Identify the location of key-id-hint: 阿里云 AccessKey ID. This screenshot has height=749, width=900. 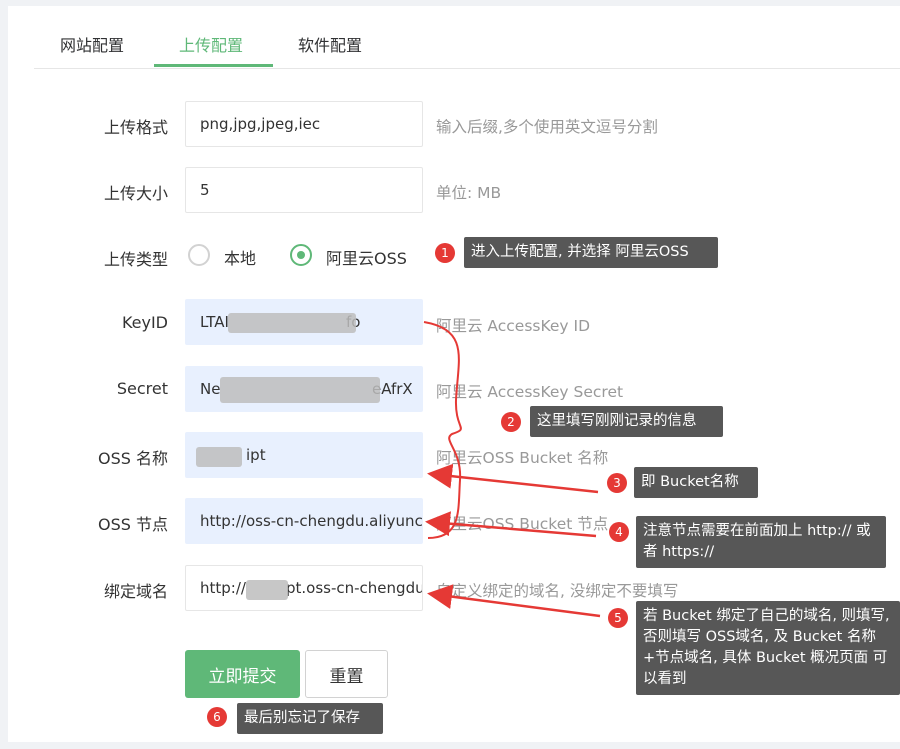
(513, 326).